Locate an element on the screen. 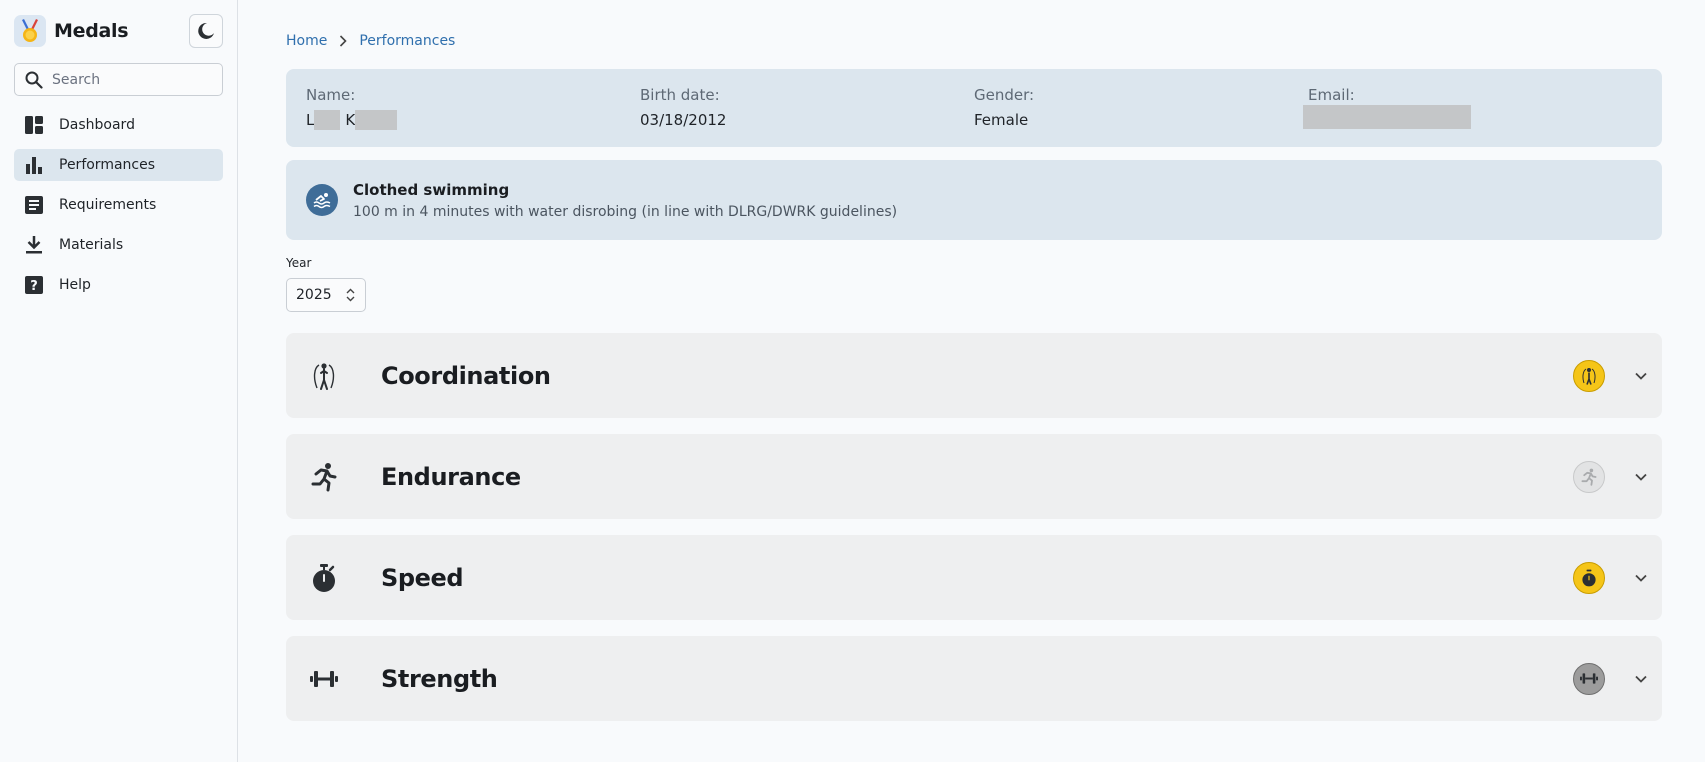 This screenshot has height=762, width=1705. help-icon: ? is located at coordinates (34, 285).